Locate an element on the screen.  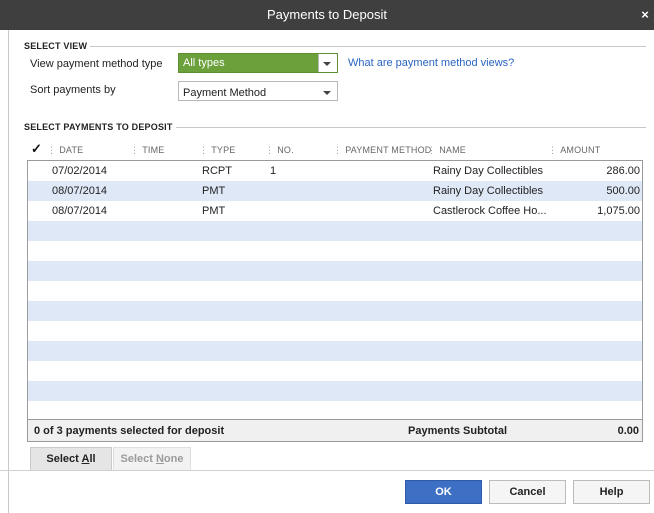
select-payments-header: SELECT PAYMENTS TO DEPOSIT is located at coordinates (98, 127).